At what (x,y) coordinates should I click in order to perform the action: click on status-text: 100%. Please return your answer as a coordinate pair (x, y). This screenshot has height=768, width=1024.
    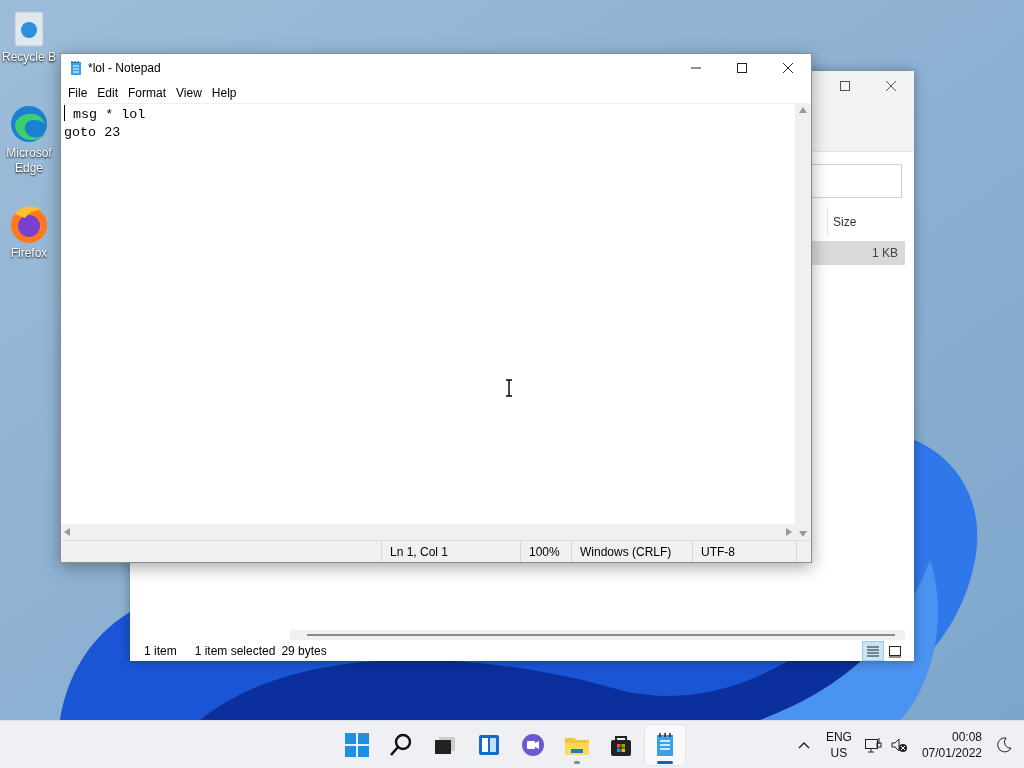
    Looking at the image, I should click on (545, 551).